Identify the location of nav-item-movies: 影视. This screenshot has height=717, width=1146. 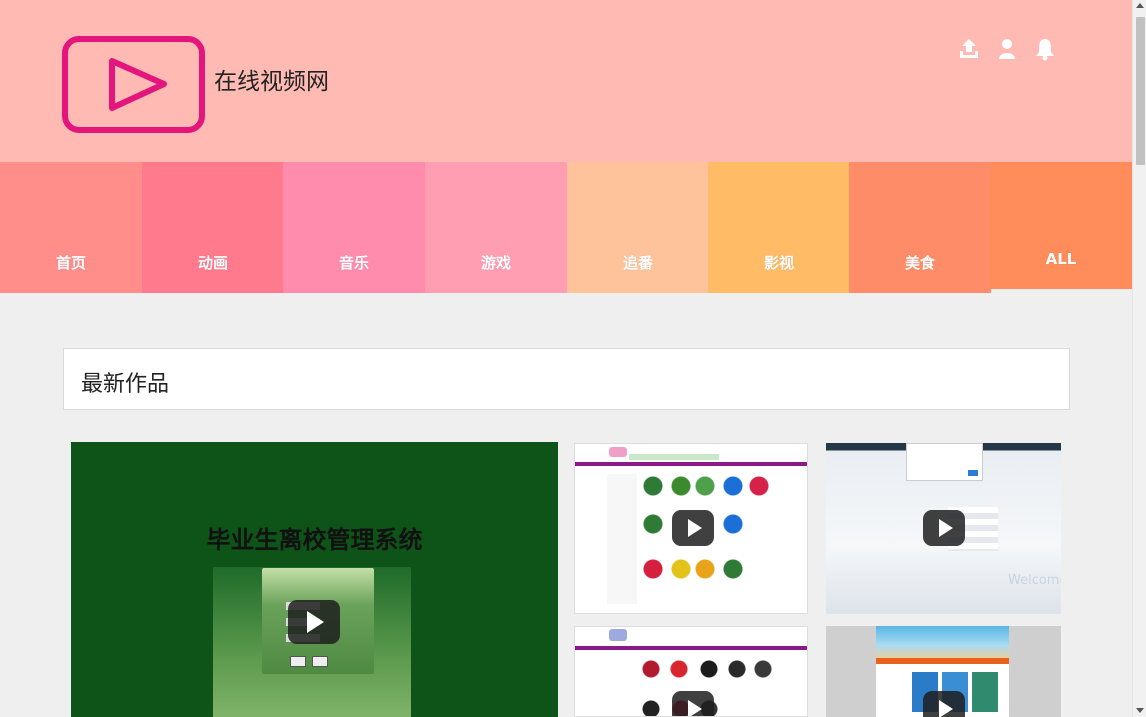
(779, 227).